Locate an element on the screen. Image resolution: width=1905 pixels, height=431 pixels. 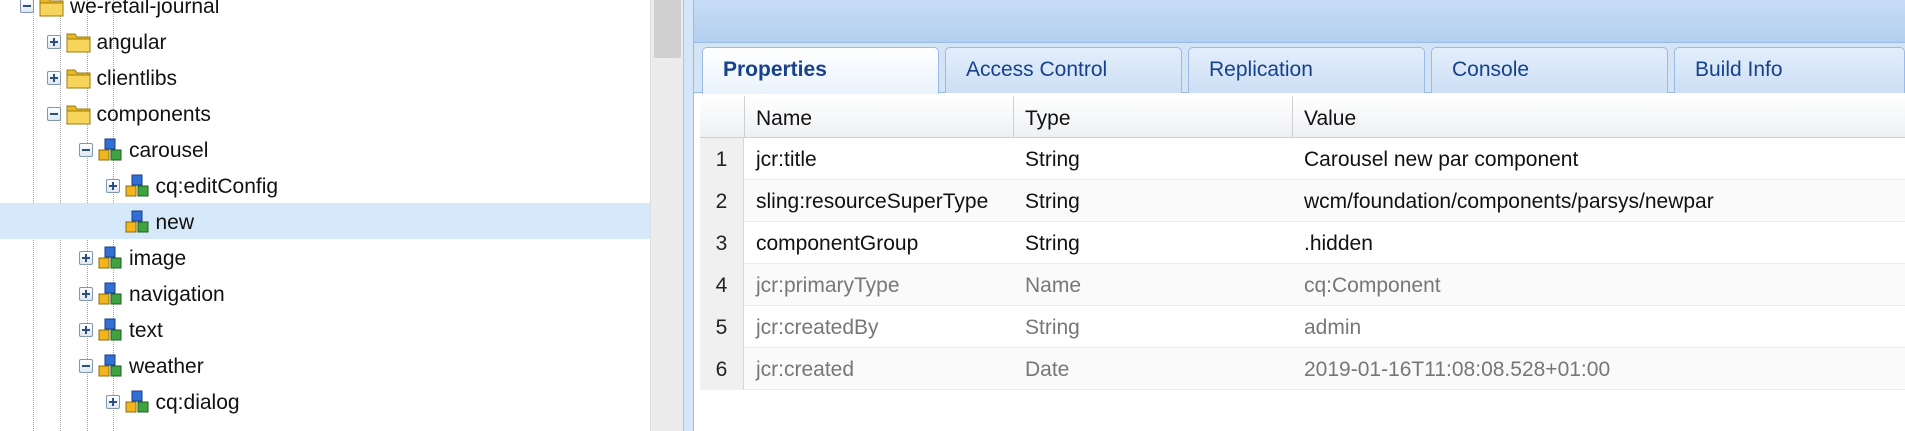
tab-build-info: Build Info is located at coordinates (1789, 70).